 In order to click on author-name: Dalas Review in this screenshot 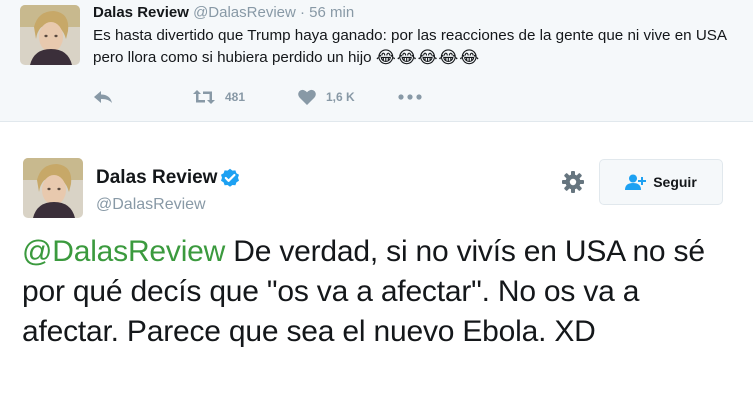, I will do `click(141, 12)`.